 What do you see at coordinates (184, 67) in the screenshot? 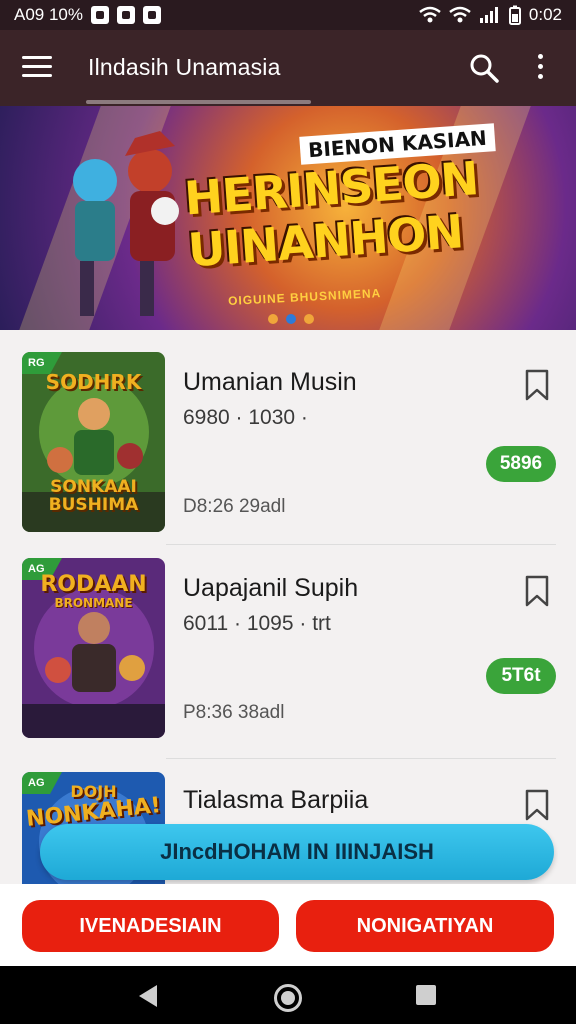
I see `page-title: Ilndasih Unamasia` at bounding box center [184, 67].